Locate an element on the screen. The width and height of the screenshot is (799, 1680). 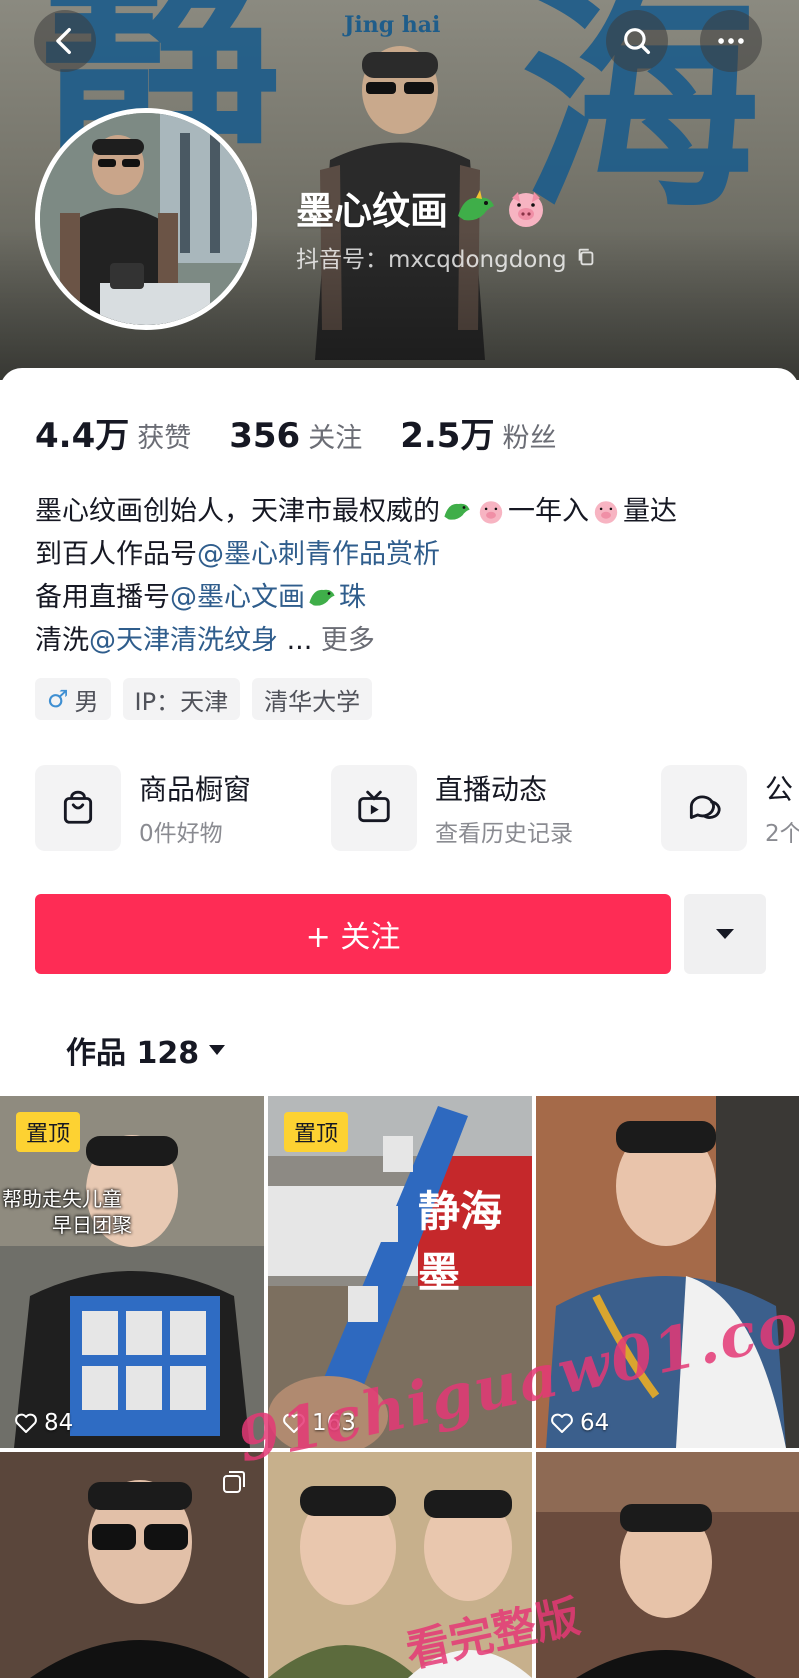
back-button is located at coordinates (65, 41).